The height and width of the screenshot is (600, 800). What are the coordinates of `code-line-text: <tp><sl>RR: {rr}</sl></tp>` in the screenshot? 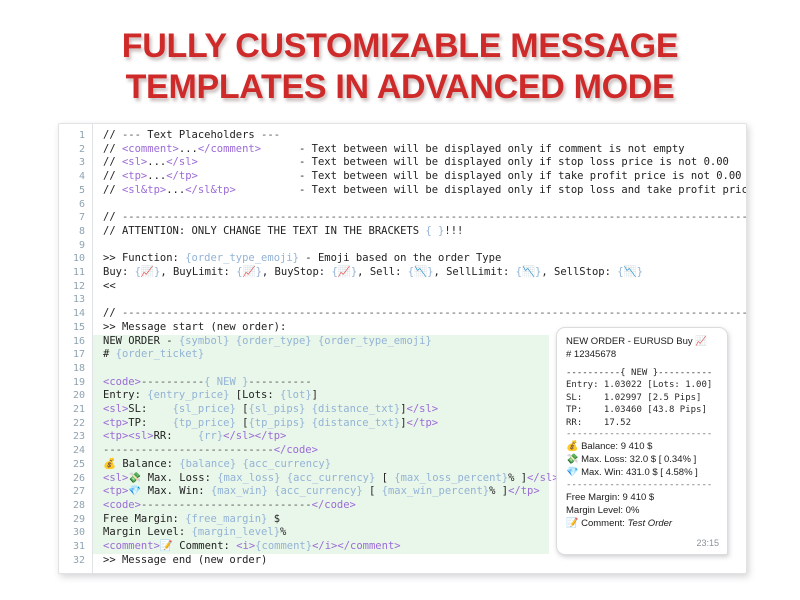 It's located at (195, 436).